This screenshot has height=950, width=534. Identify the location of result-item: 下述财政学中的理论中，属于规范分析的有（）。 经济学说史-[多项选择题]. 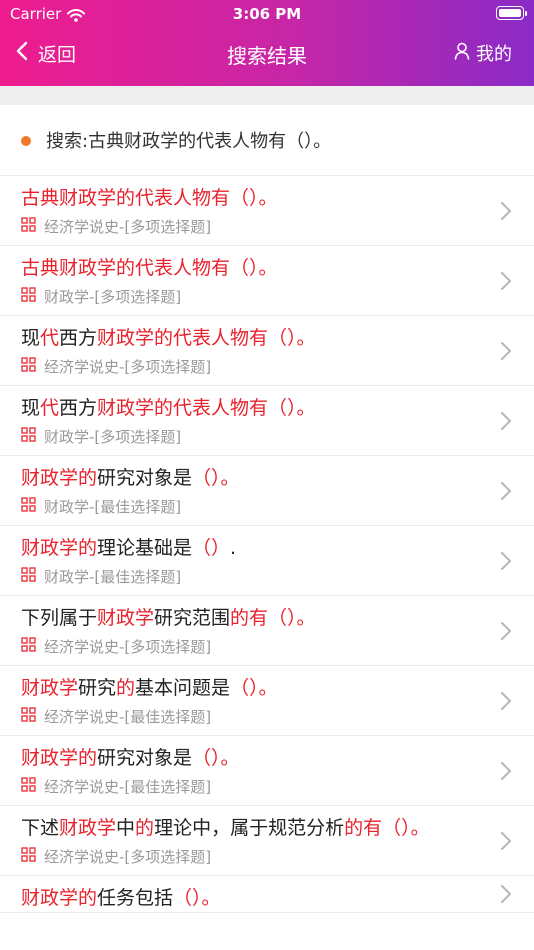
(267, 841).